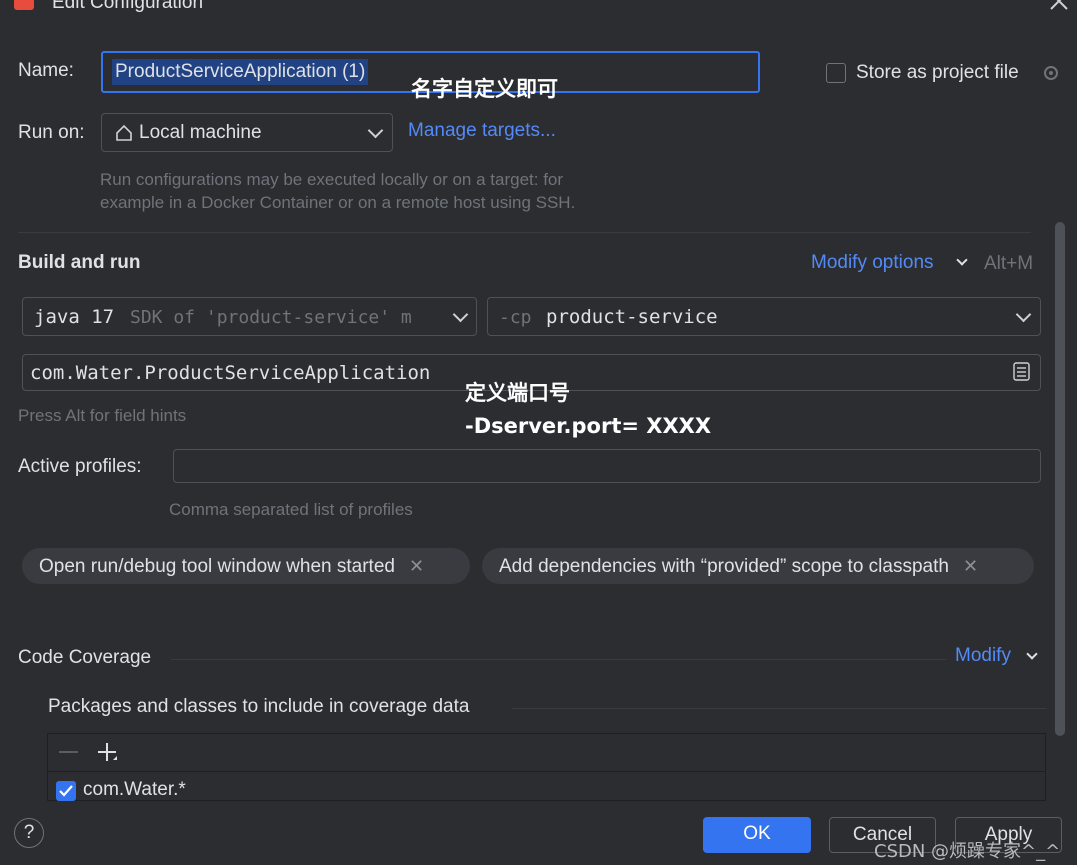  I want to click on main-class-value: com.Water.ProductServiceApplication, so click(230, 373).